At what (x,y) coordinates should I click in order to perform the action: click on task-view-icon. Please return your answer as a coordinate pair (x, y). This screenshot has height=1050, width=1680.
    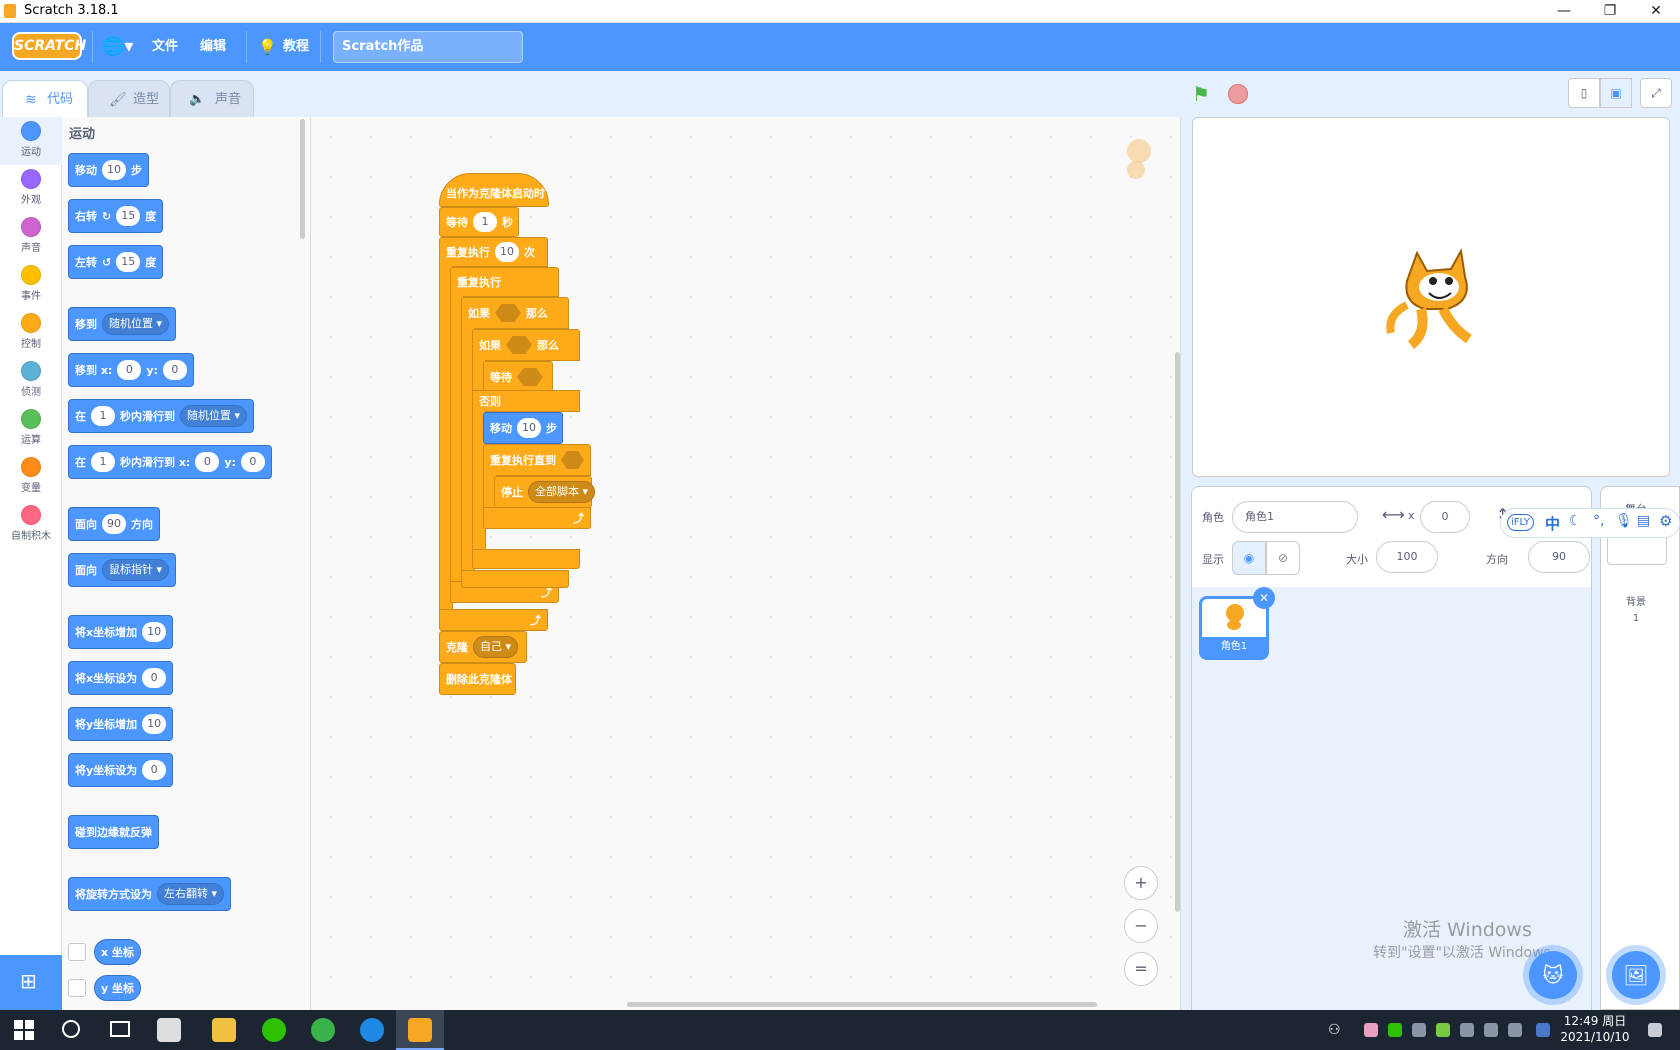
    Looking at the image, I should click on (120, 1029).